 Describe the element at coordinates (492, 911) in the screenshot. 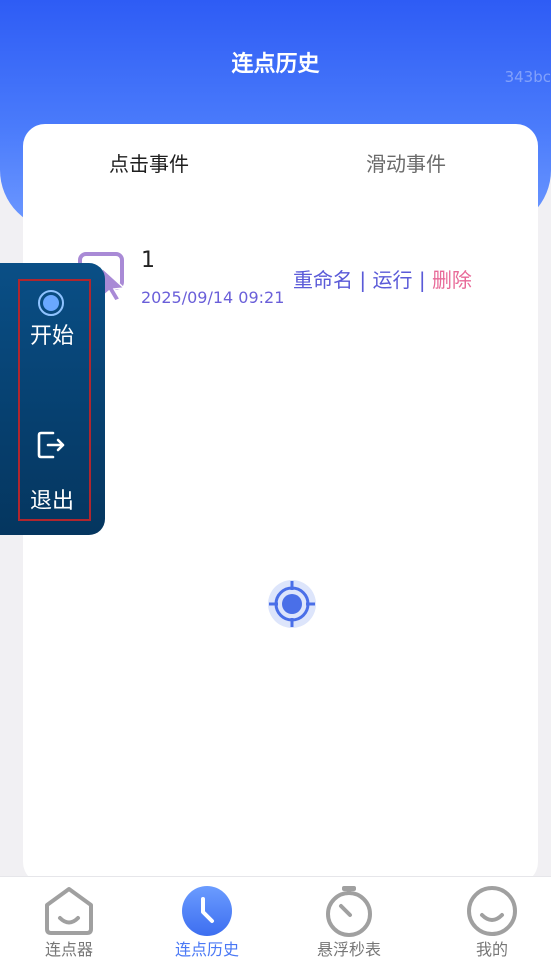

I see `smile-icon` at that location.